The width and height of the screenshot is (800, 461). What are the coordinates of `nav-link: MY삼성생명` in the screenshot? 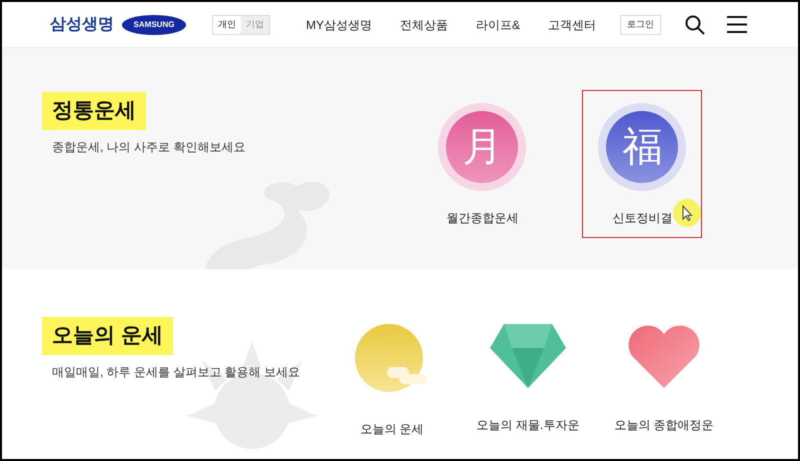 It's located at (339, 25).